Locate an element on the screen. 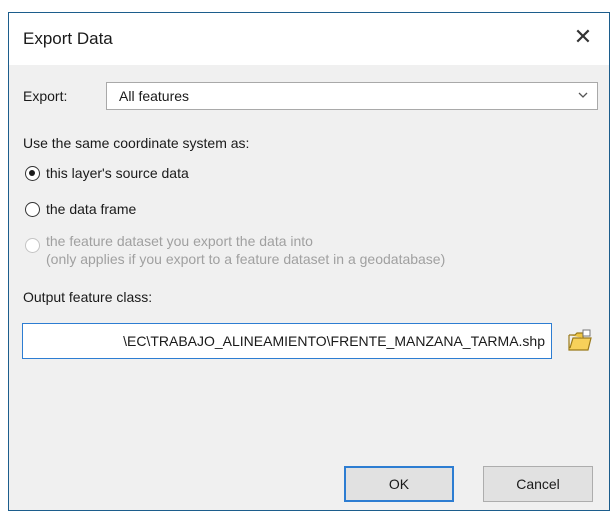 Image resolution: width=613 pixels, height=513 pixels. export-select-value: All features is located at coordinates (154, 96).